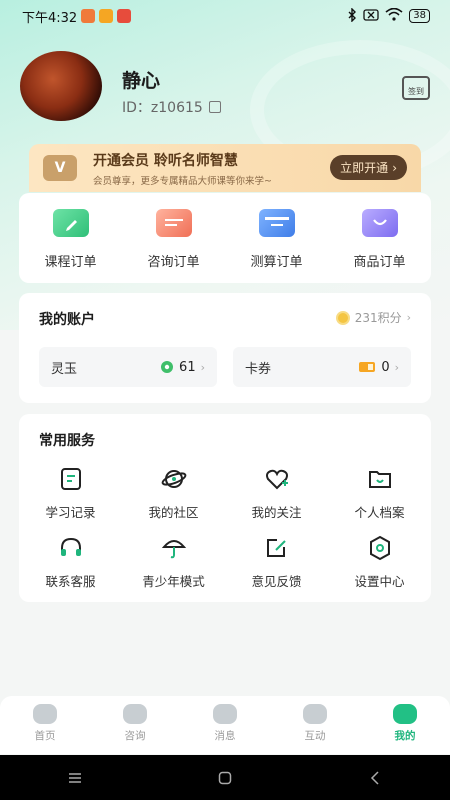 Image resolution: width=450 pixels, height=800 pixels. What do you see at coordinates (173, 223) in the screenshot?
I see `consult-order-icon` at bounding box center [173, 223].